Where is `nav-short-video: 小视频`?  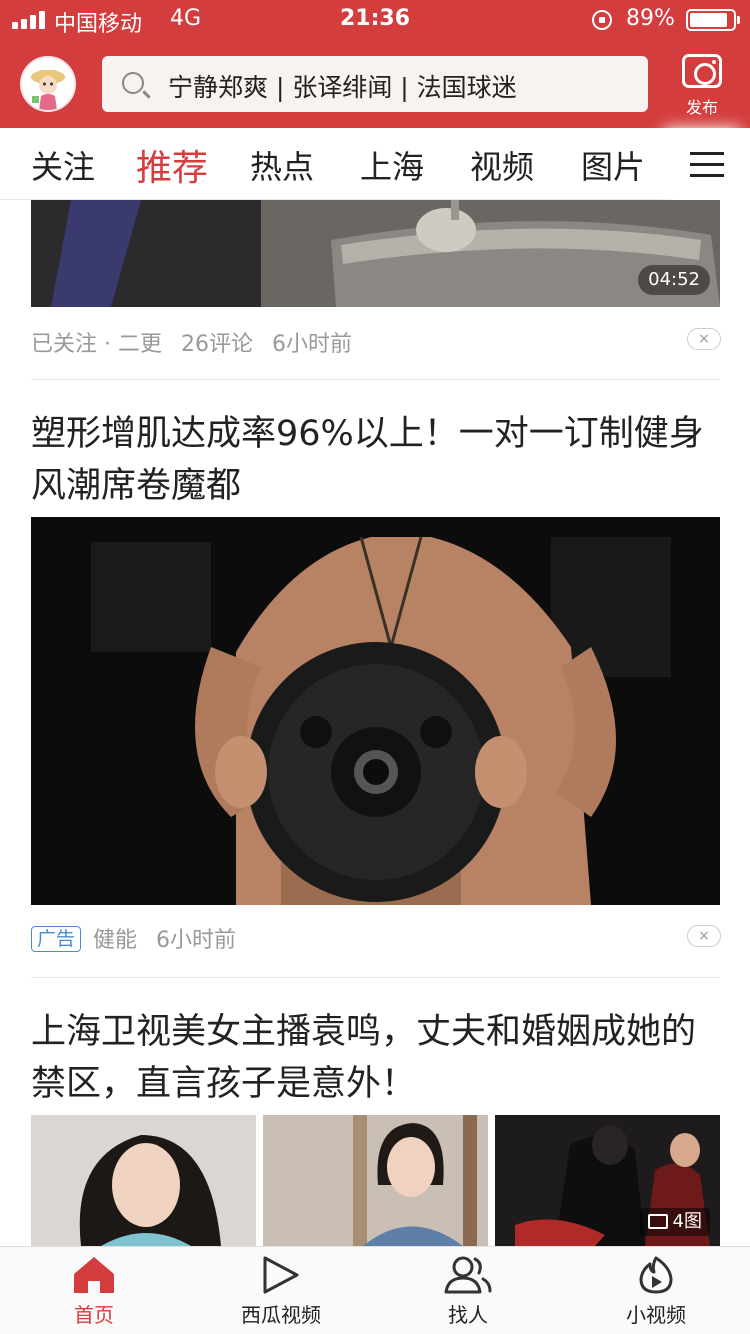 nav-short-video: 小视频 is located at coordinates (656, 1291).